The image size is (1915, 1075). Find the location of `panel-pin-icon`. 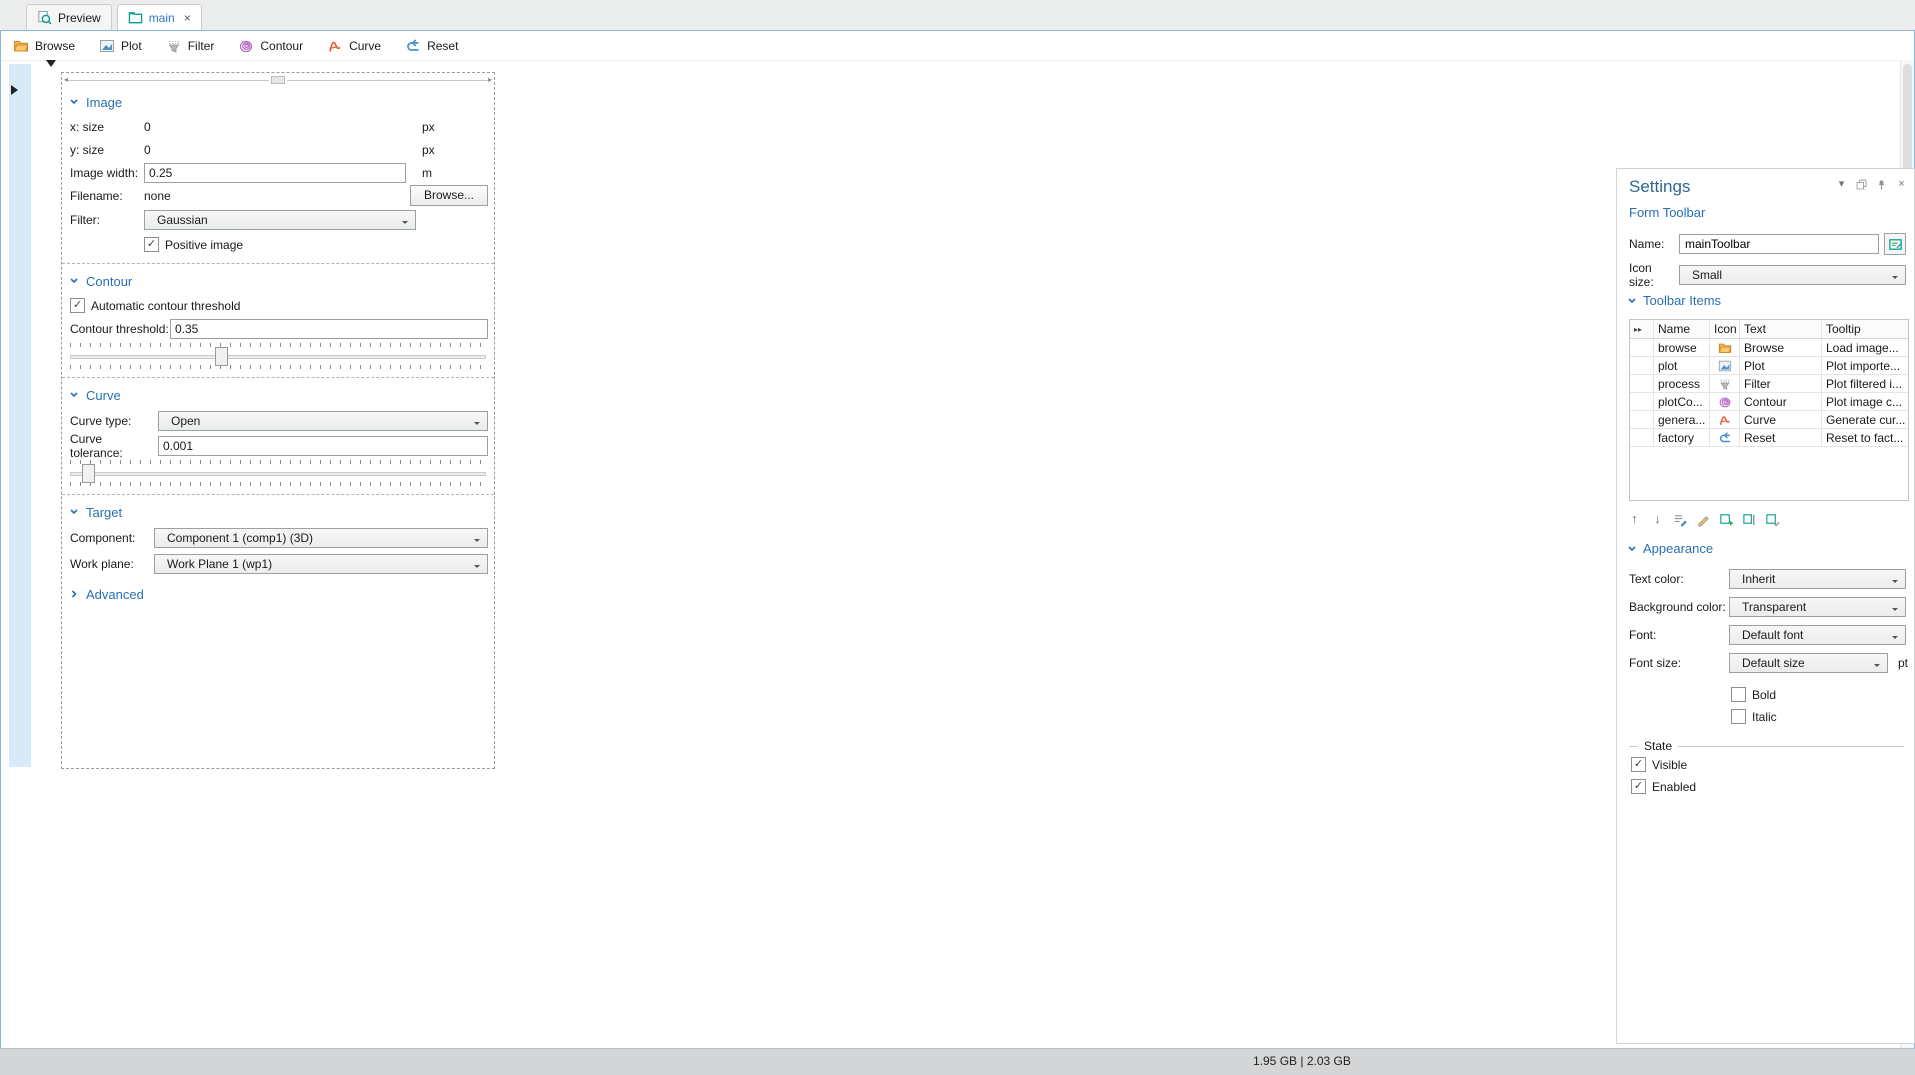

panel-pin-icon is located at coordinates (1881, 184).